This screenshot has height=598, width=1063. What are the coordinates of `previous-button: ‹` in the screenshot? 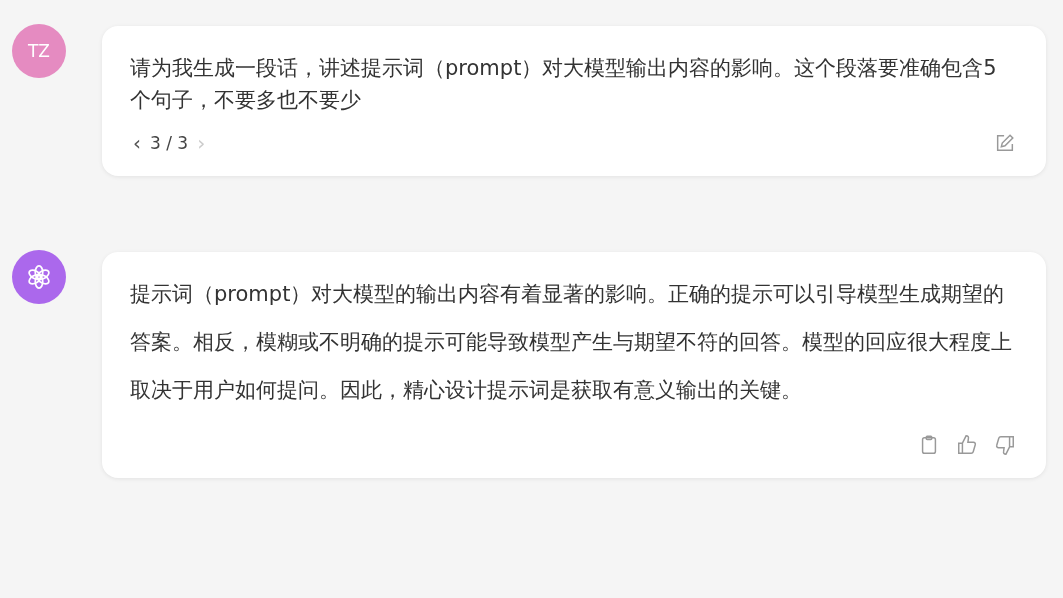 It's located at (137, 143).